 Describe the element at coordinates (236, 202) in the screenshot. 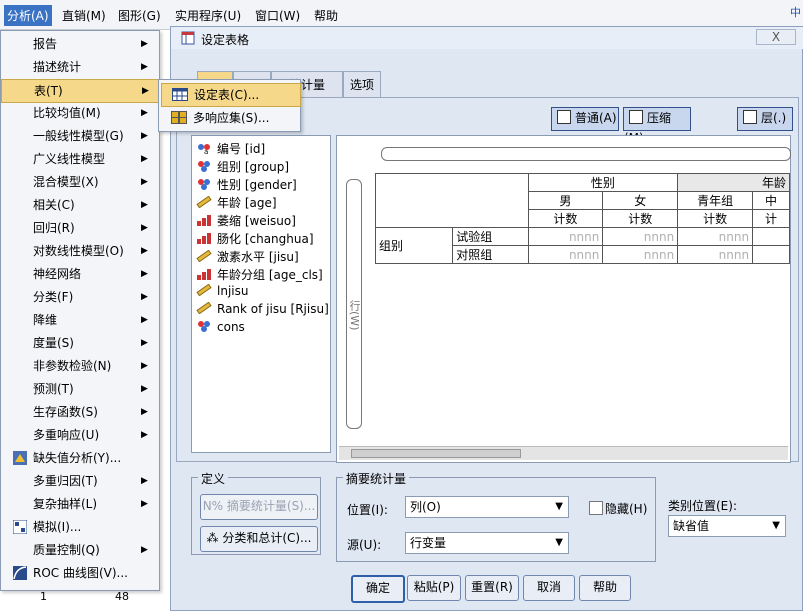

I see `variable-item: 年龄 [age]` at that location.